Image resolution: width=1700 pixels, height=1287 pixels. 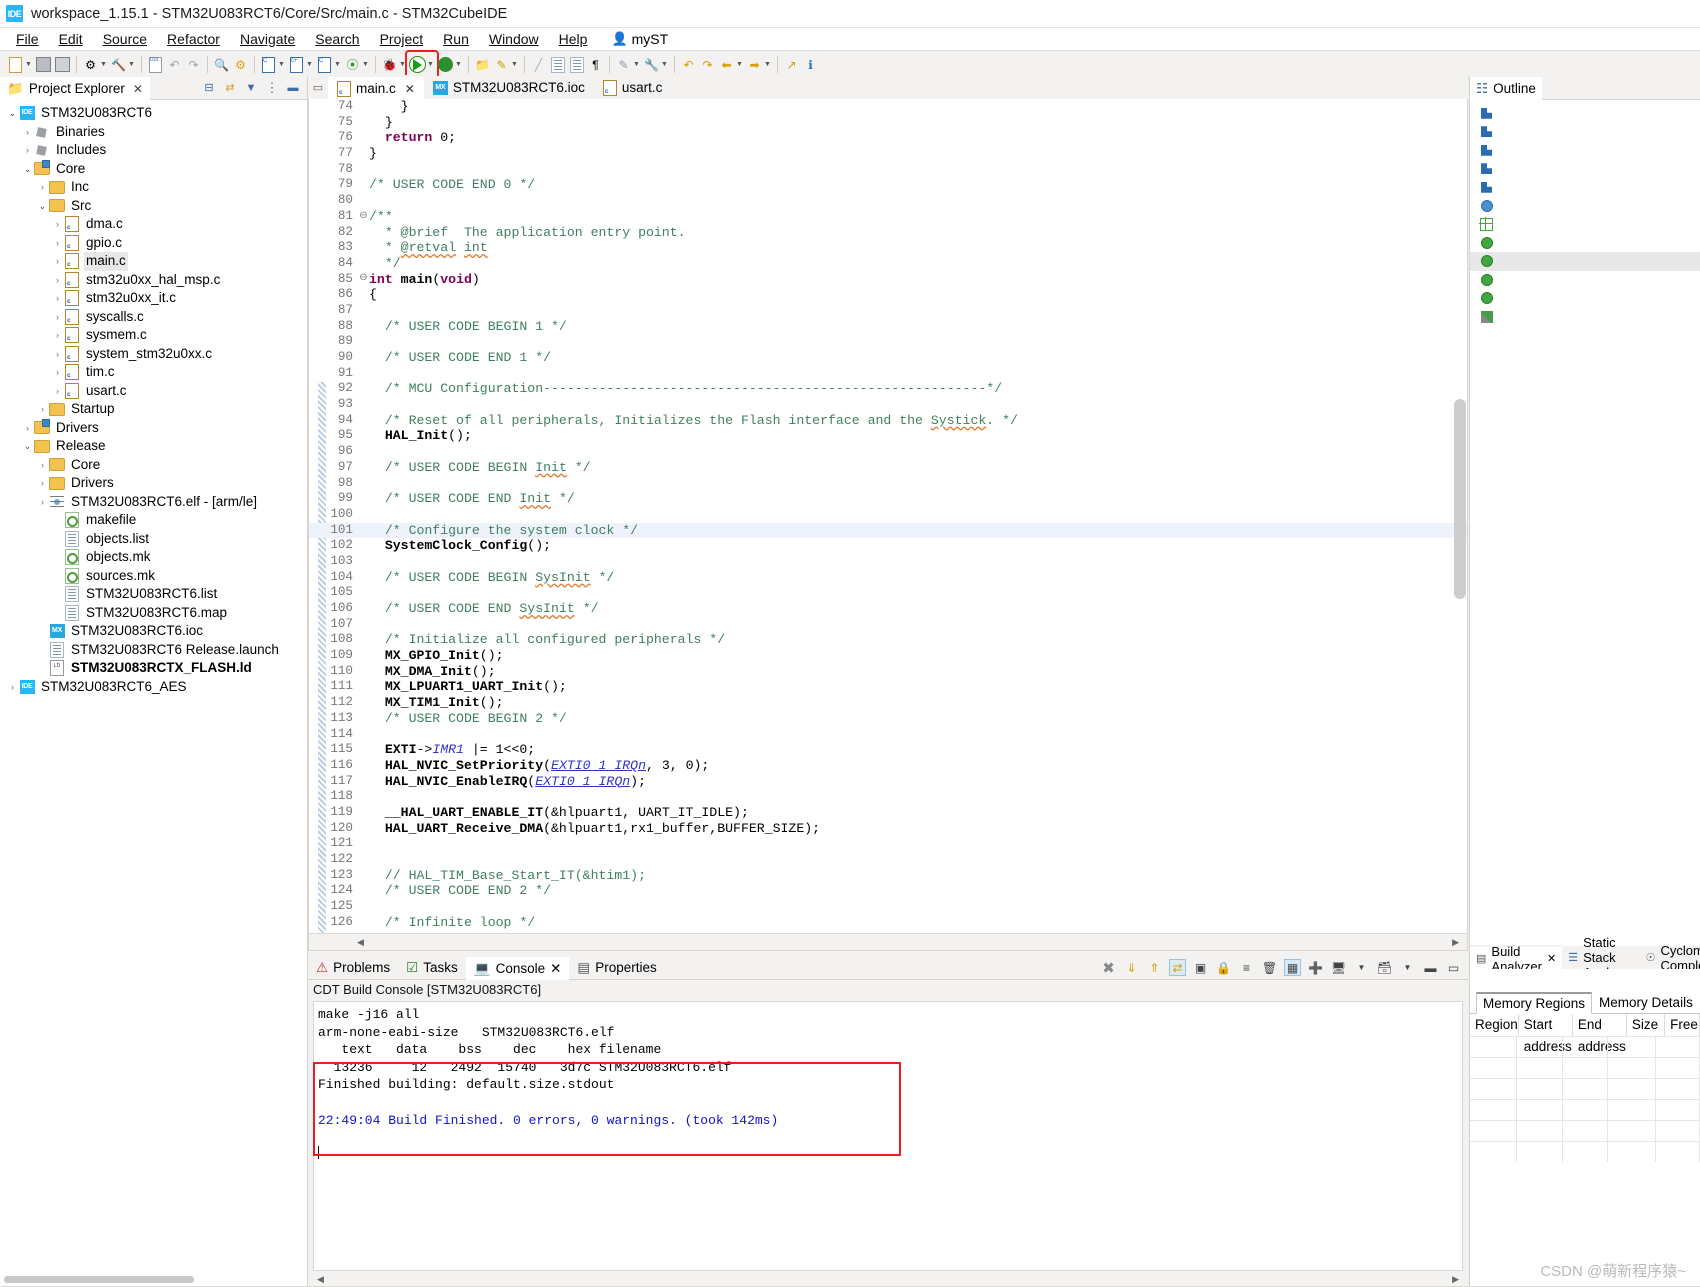 I want to click on code-line: 81 ⊖/**, so click(x=888, y=217).